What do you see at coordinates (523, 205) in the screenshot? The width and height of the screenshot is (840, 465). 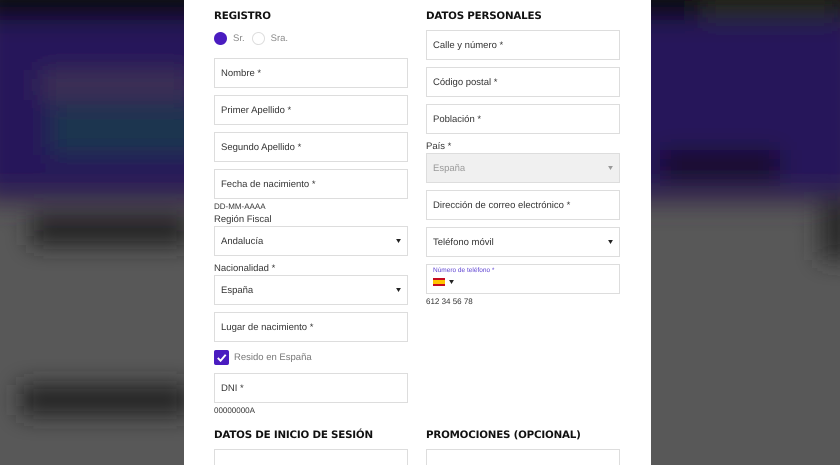 I see `input-field: Dirección de correo electrónico *` at bounding box center [523, 205].